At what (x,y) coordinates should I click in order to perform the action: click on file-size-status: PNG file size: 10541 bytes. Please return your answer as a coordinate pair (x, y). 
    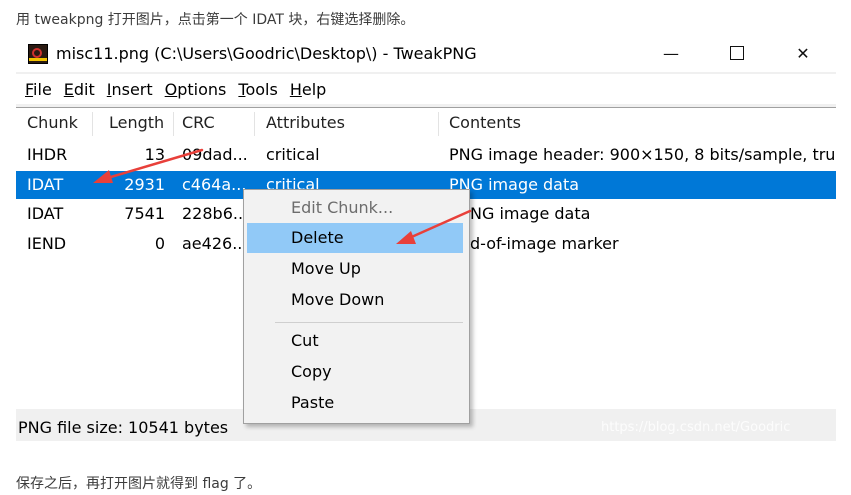
    Looking at the image, I should click on (123, 427).